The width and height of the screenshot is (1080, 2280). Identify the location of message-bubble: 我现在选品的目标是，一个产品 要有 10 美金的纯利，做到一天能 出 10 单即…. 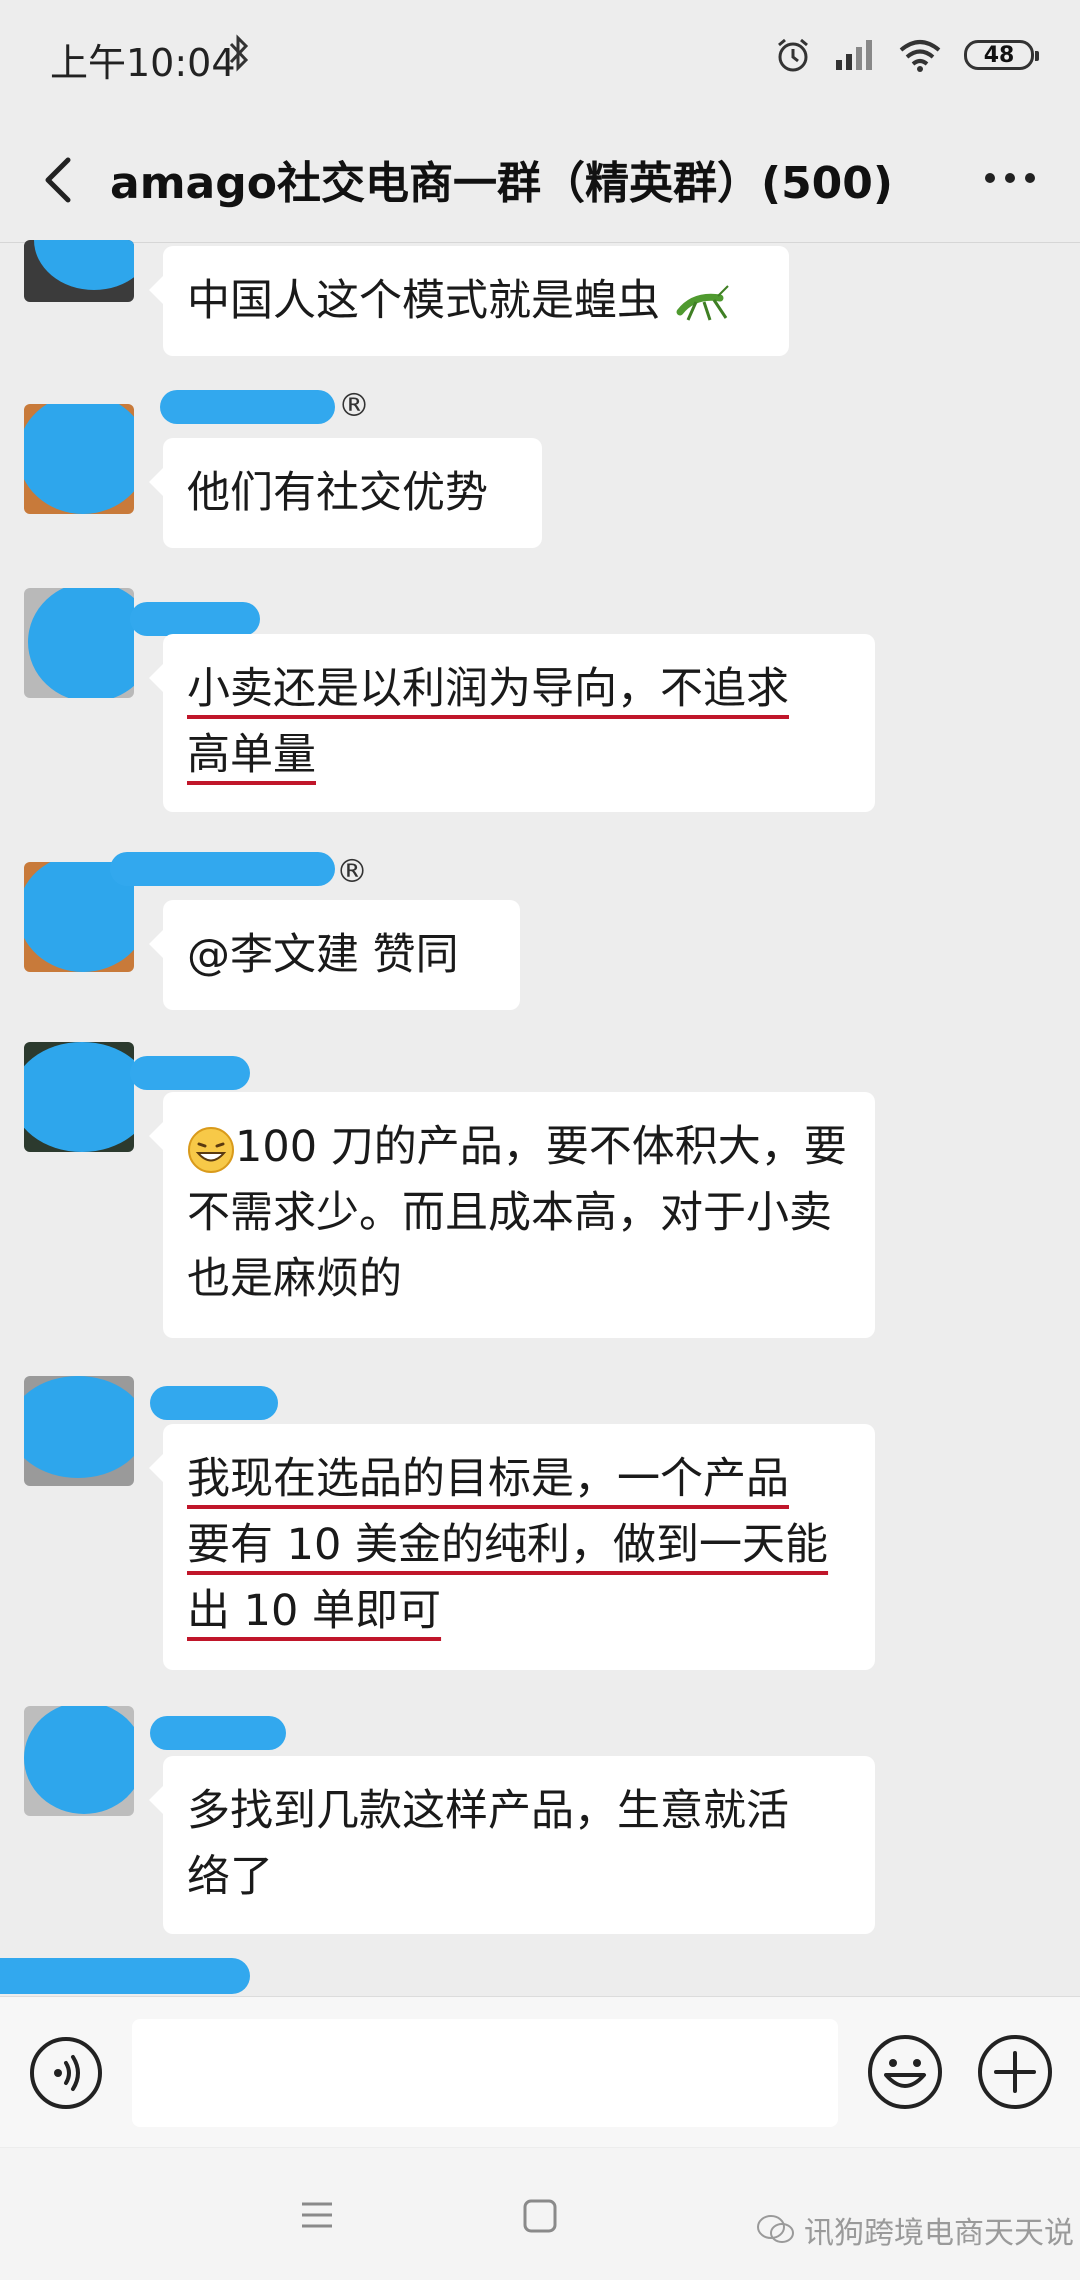
(512, 1547).